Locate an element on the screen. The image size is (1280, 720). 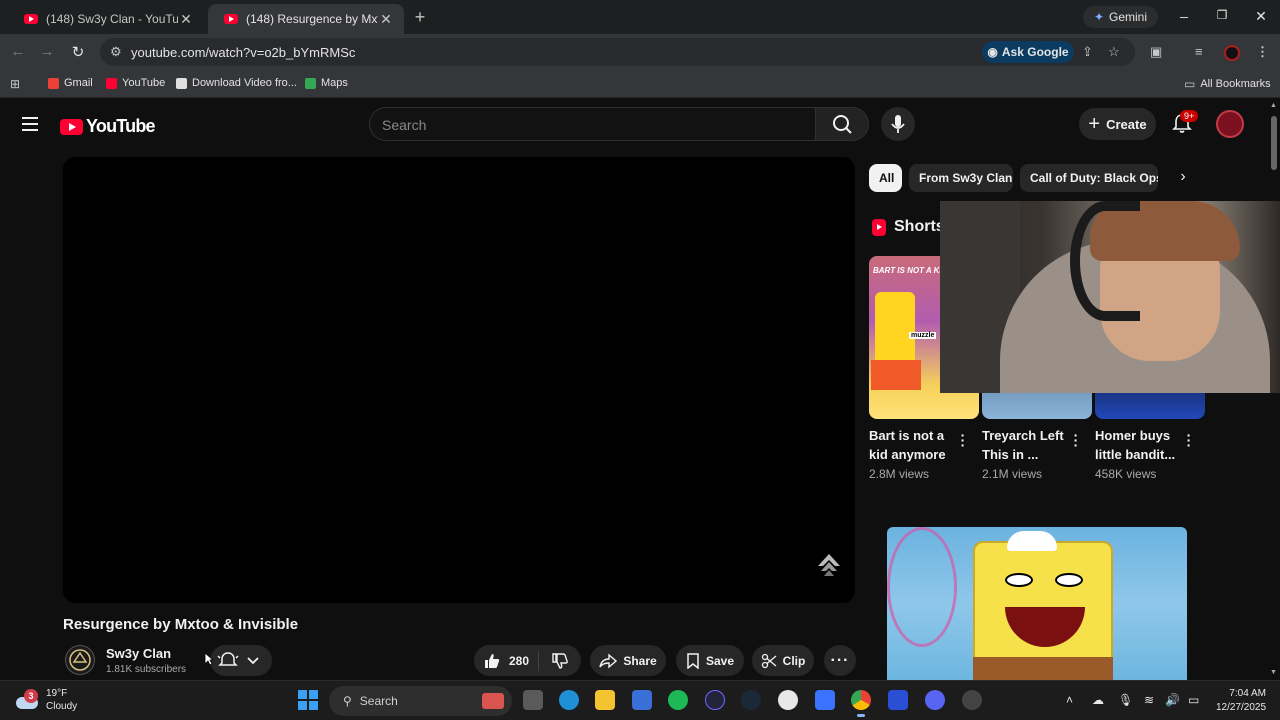
gmail-icon is located at coordinates (53, 83).